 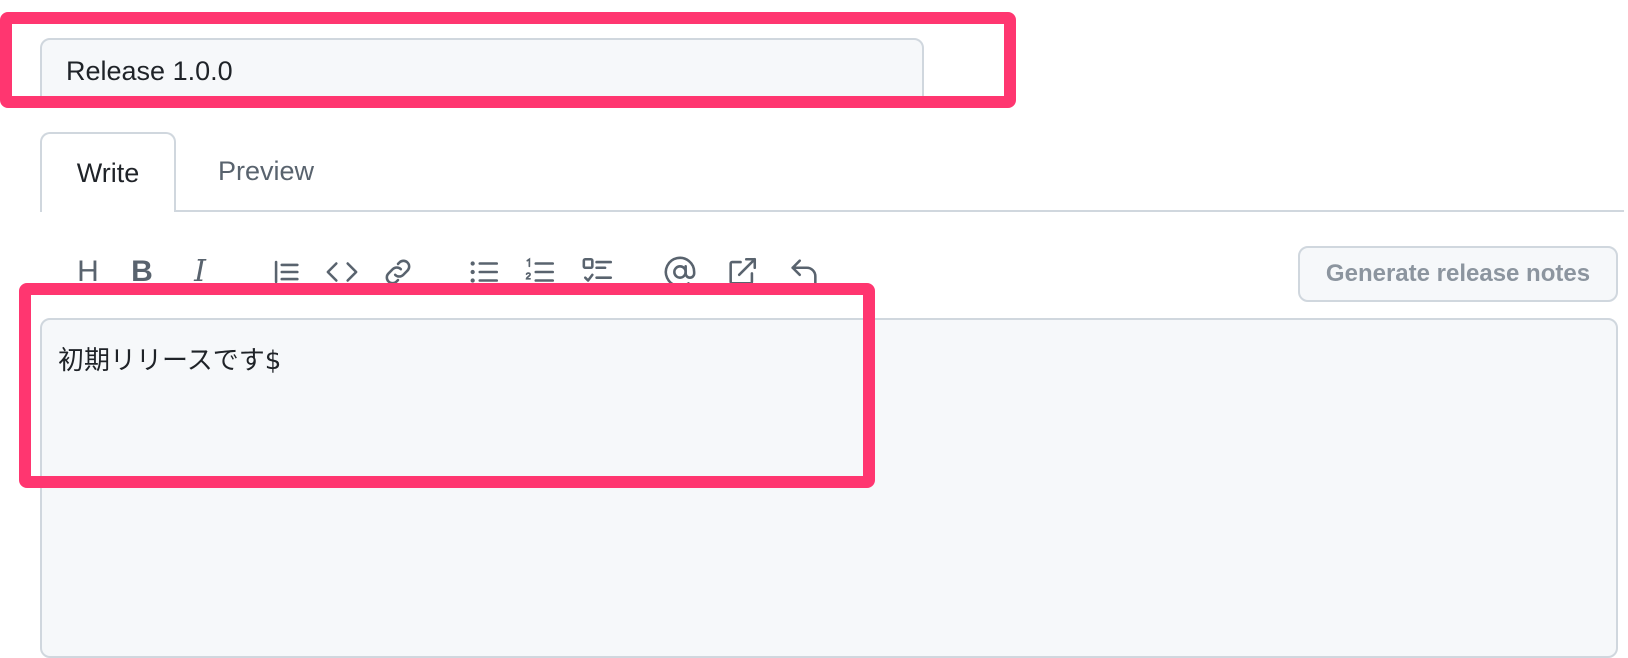 What do you see at coordinates (832, 211) in the screenshot?
I see `tab-divider` at bounding box center [832, 211].